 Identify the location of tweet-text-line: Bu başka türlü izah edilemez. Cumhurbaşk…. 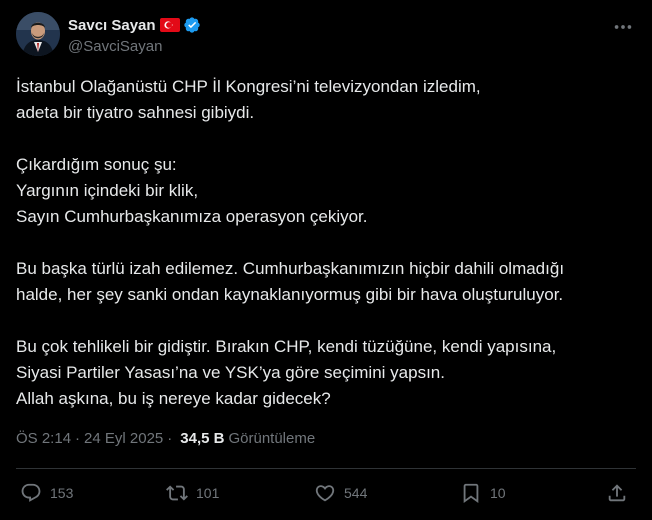
(290, 268).